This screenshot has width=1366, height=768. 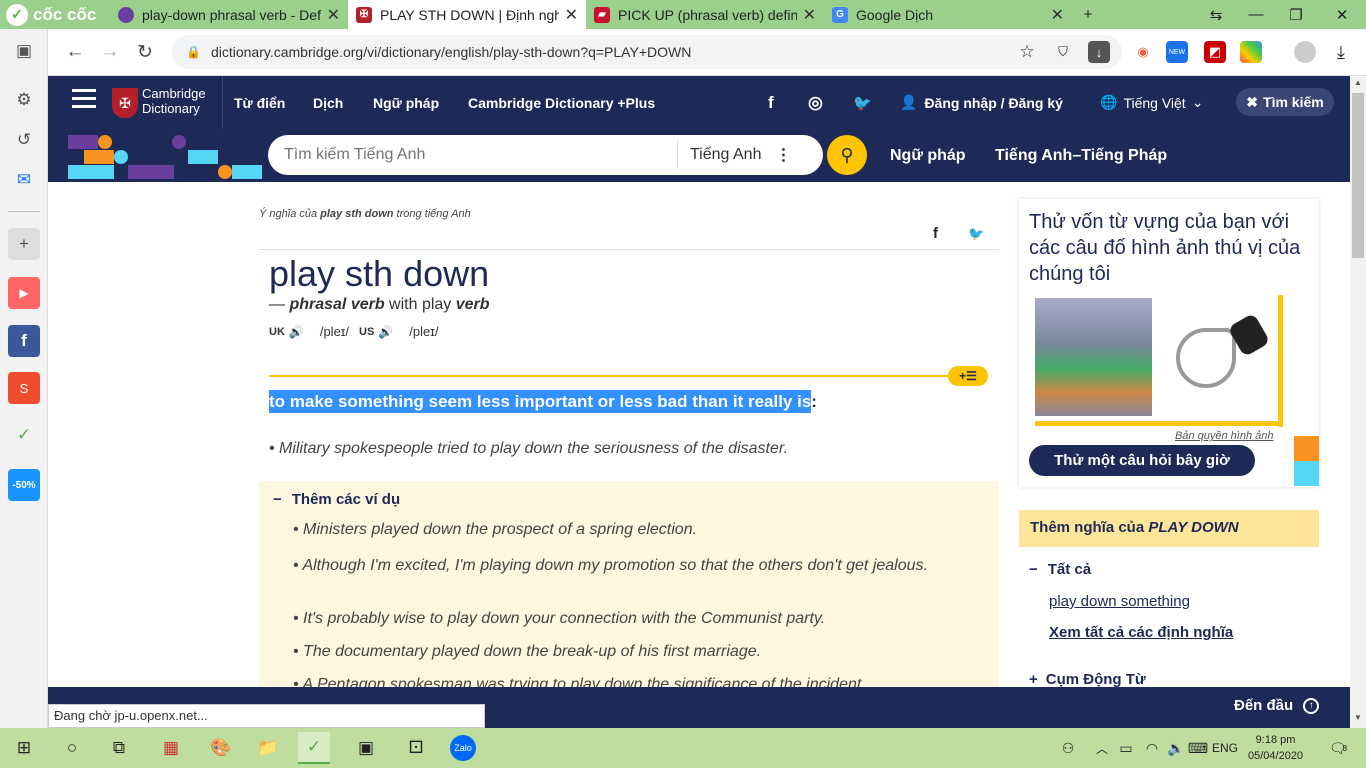 What do you see at coordinates (1215, 357) in the screenshot?
I see `peeler-image` at bounding box center [1215, 357].